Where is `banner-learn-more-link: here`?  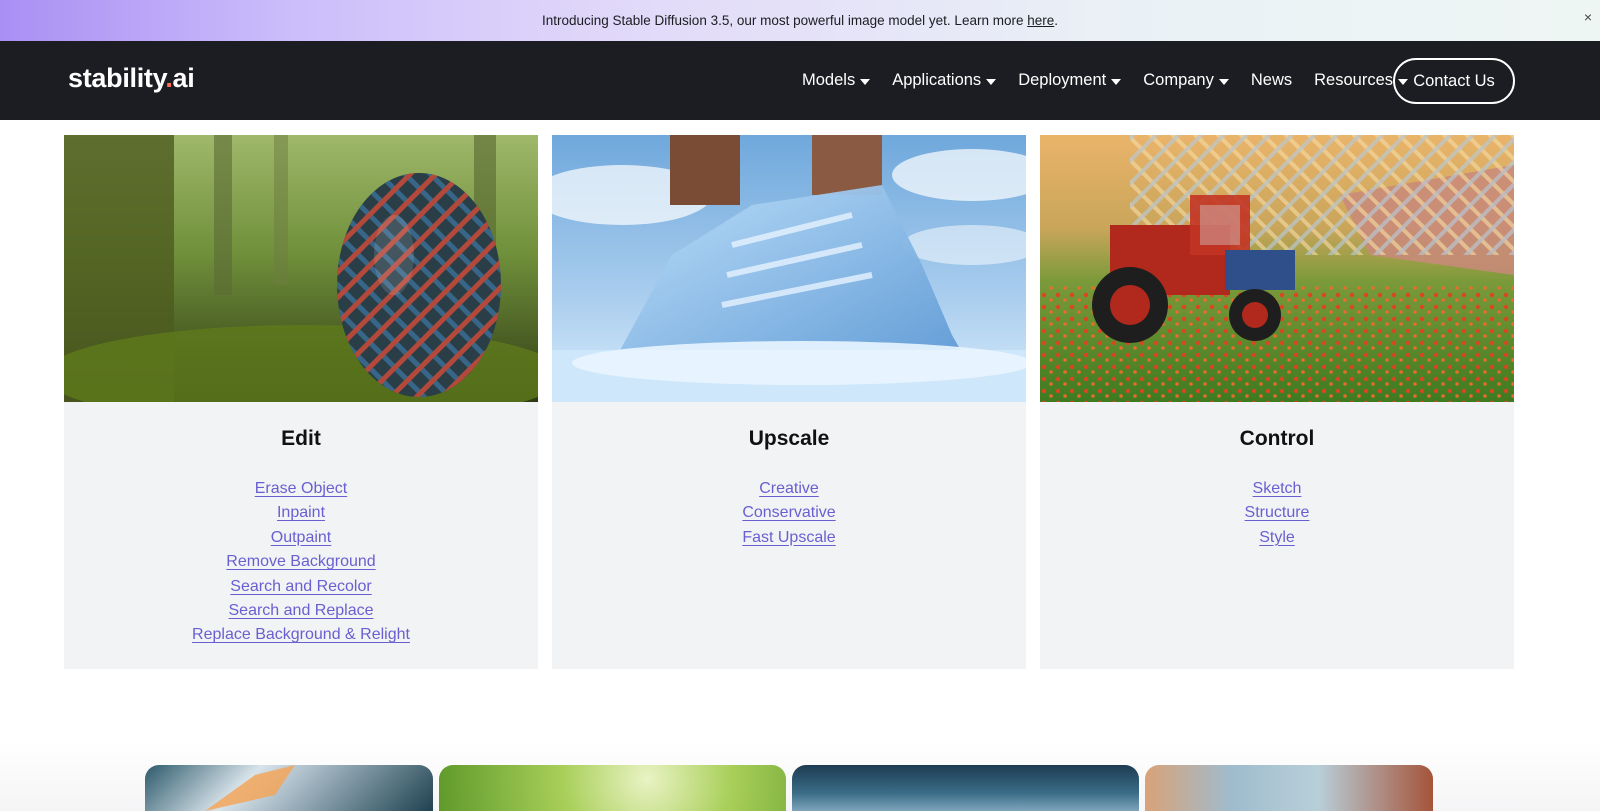 banner-learn-more-link: here is located at coordinates (1040, 20).